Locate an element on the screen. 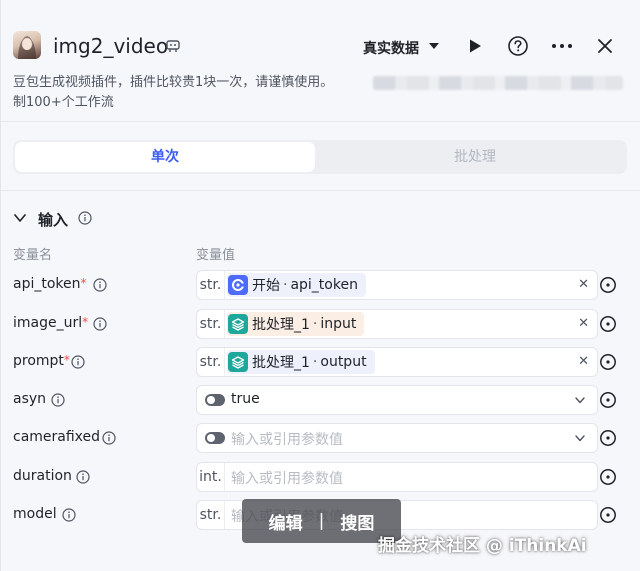  param-name-prompt: prompt* is located at coordinates (41, 361).